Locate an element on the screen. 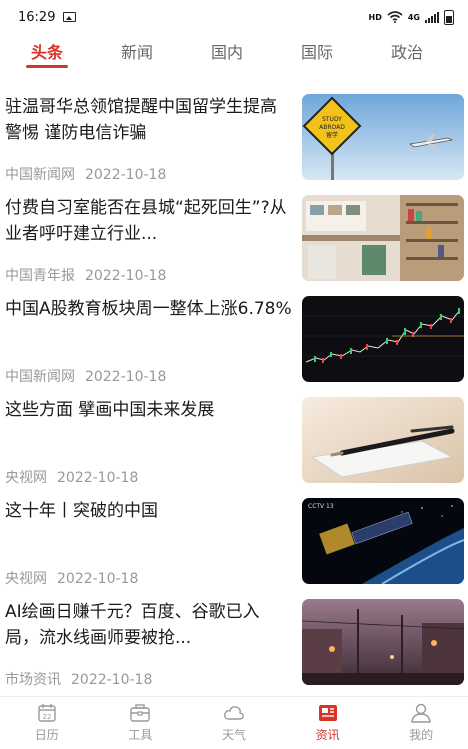  sign-text-study: STUDY is located at coordinates (332, 119).